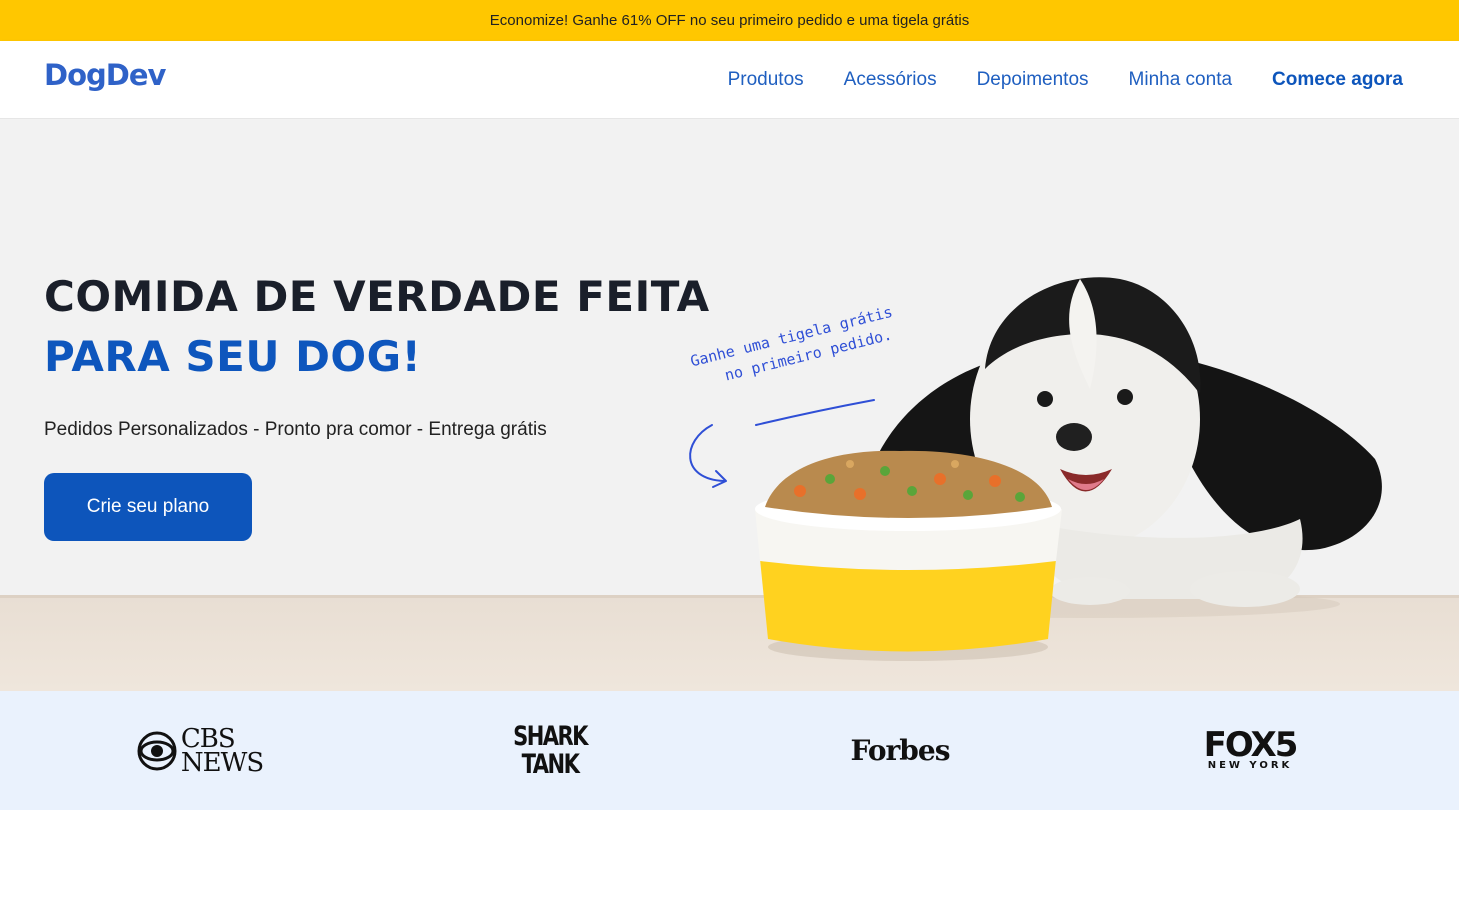 The height and width of the screenshot is (907, 1459). What do you see at coordinates (1251, 745) in the screenshot?
I see `fox5-wordmark: FOX5` at bounding box center [1251, 745].